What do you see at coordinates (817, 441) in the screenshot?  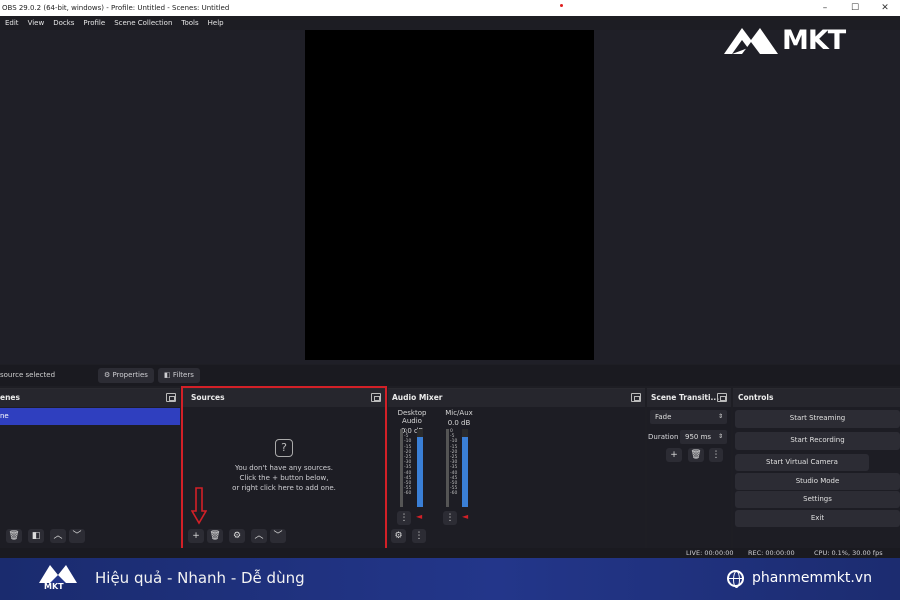 I see `start-recording-button: Start Recording` at bounding box center [817, 441].